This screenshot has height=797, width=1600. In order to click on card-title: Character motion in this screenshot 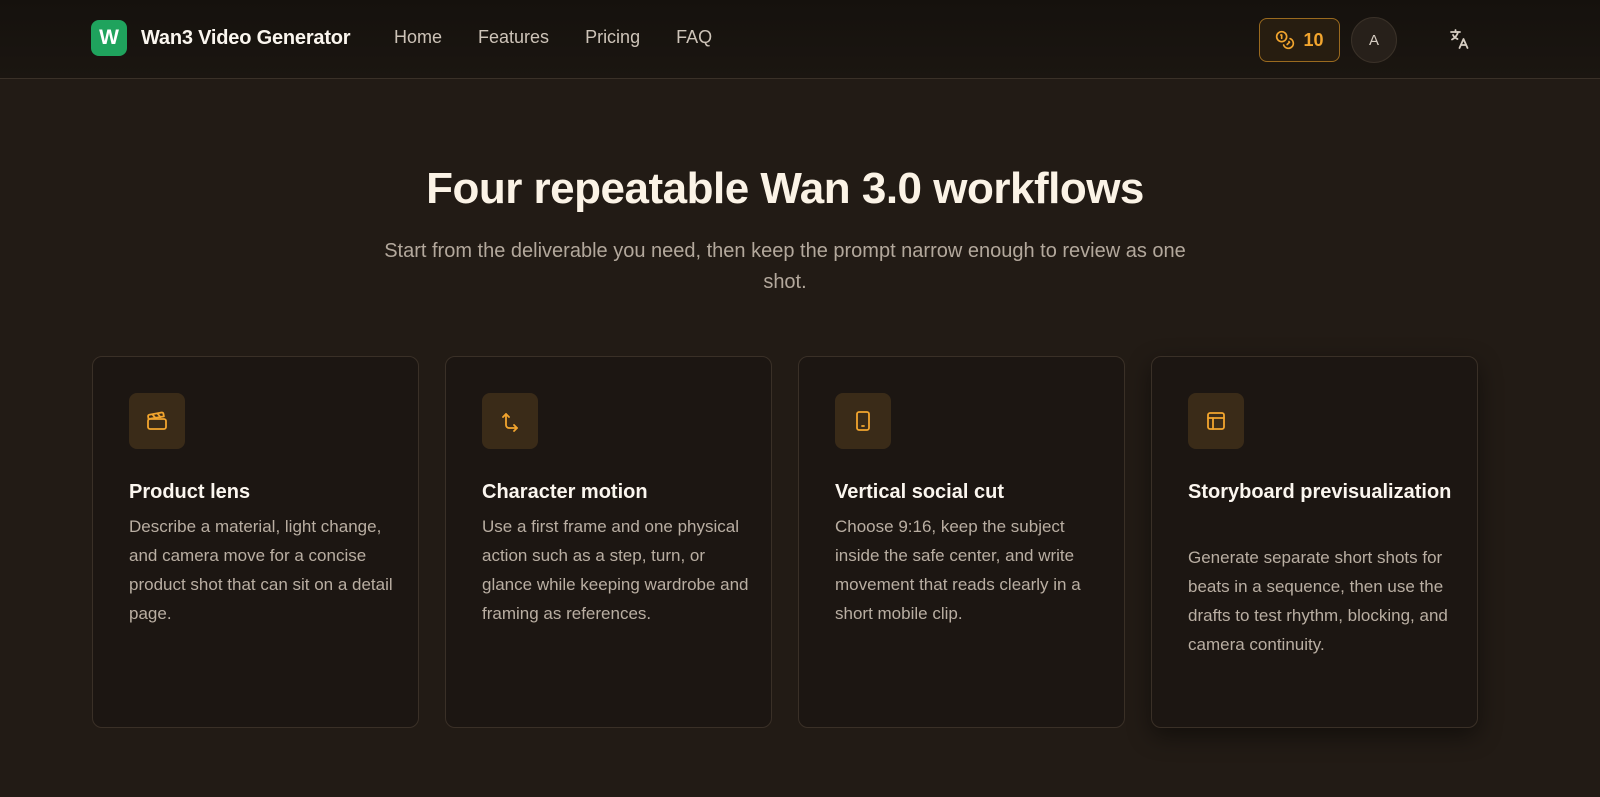, I will do `click(565, 492)`.